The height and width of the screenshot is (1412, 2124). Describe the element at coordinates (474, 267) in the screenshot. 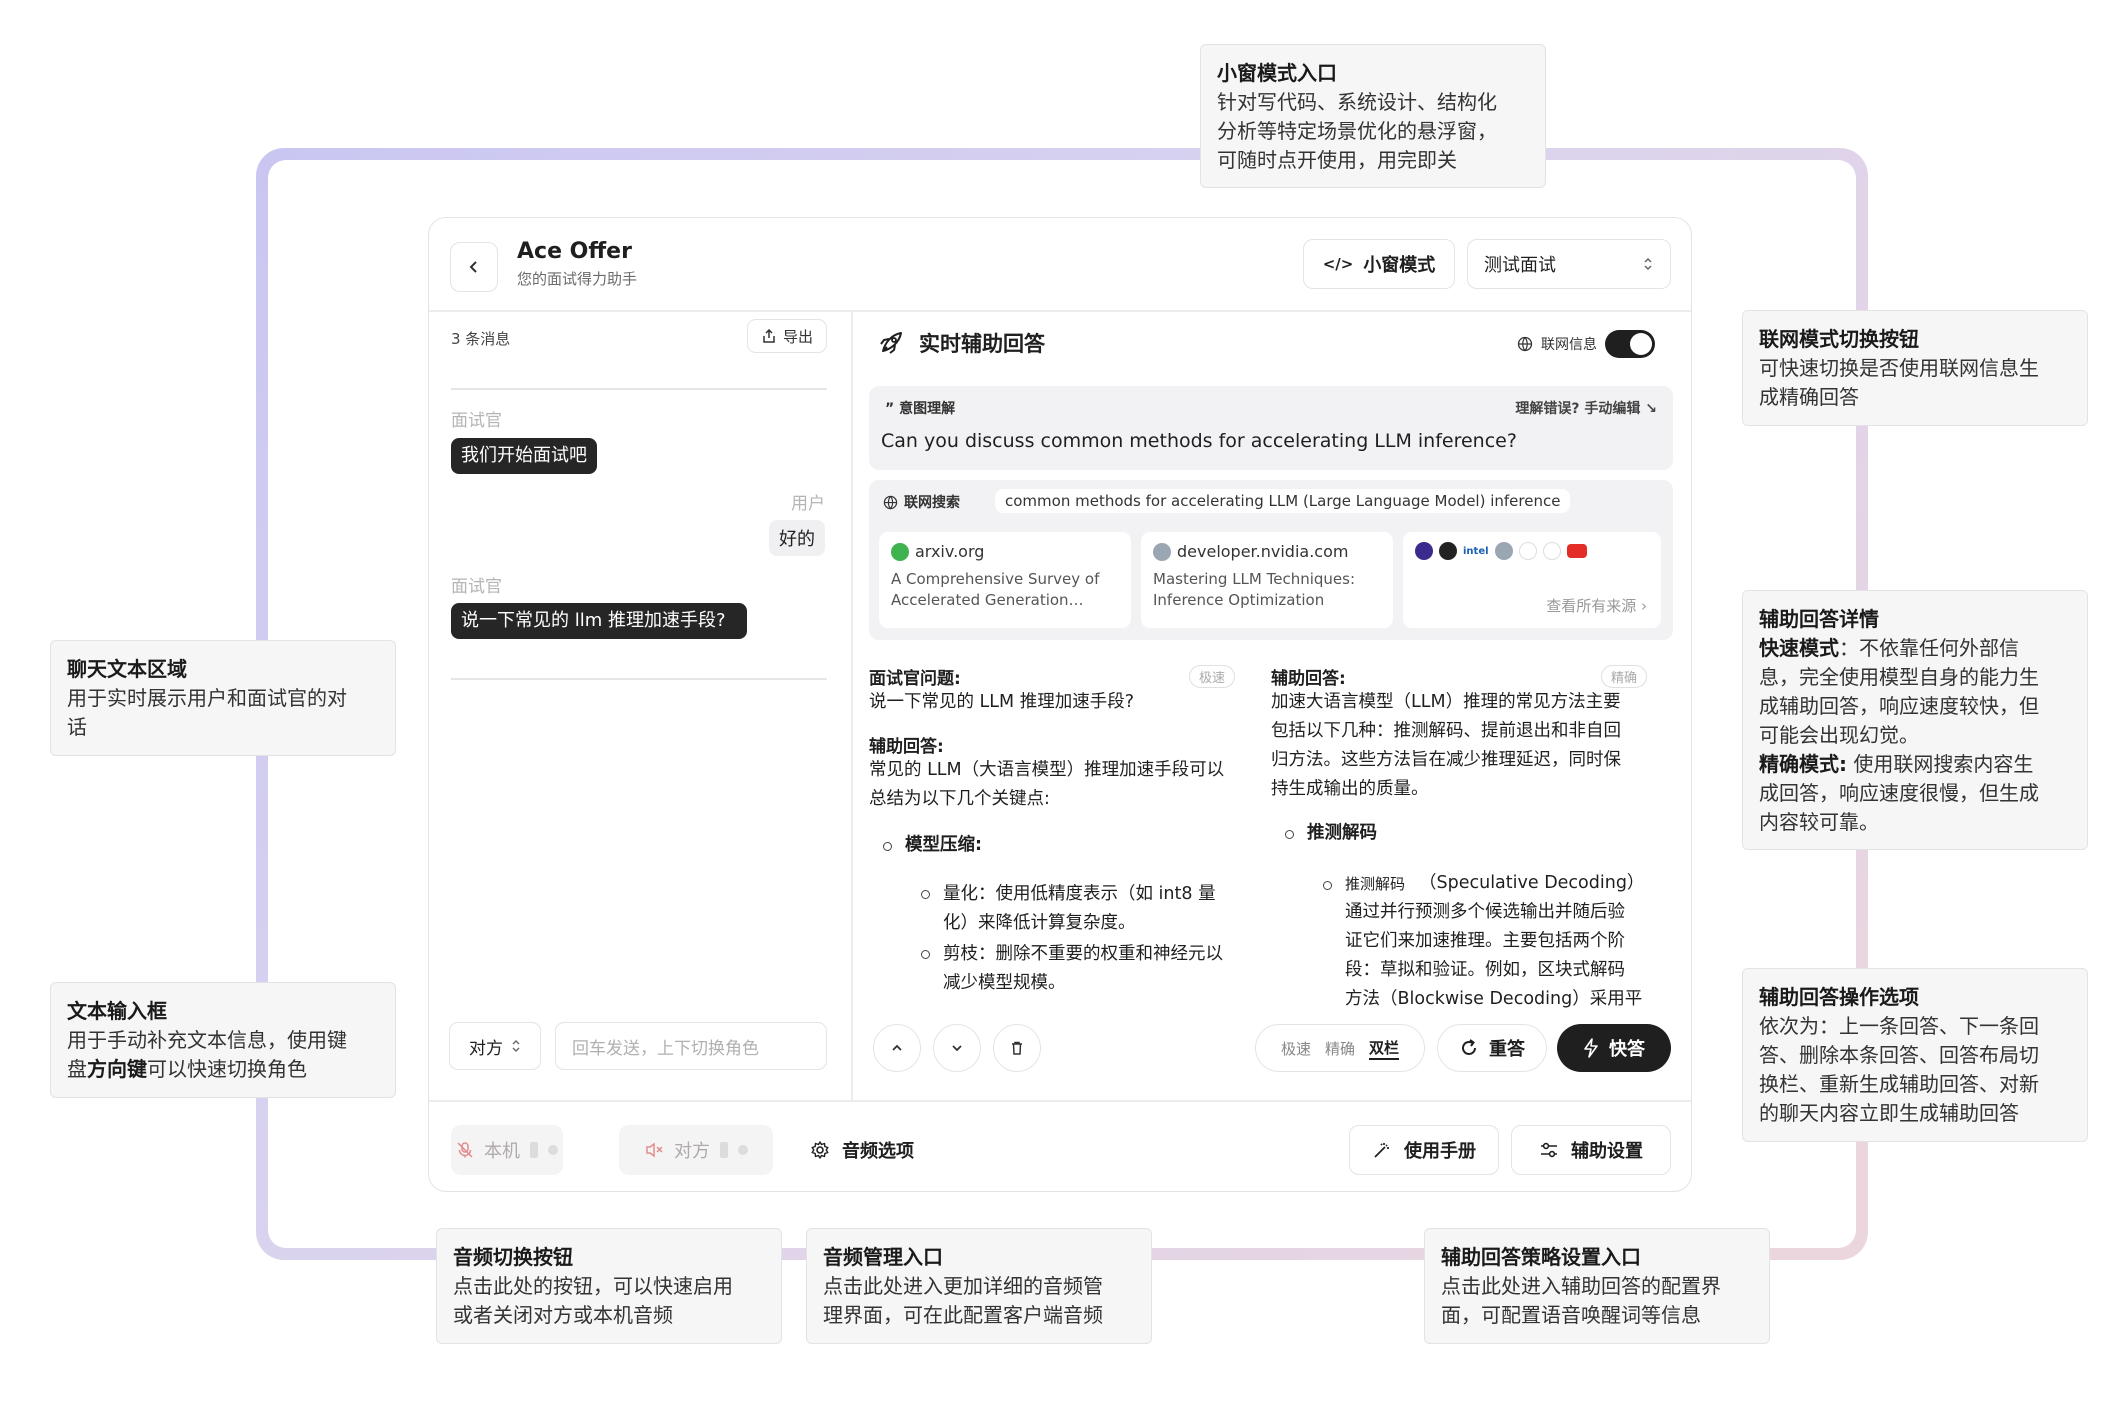

I see `back-button` at that location.